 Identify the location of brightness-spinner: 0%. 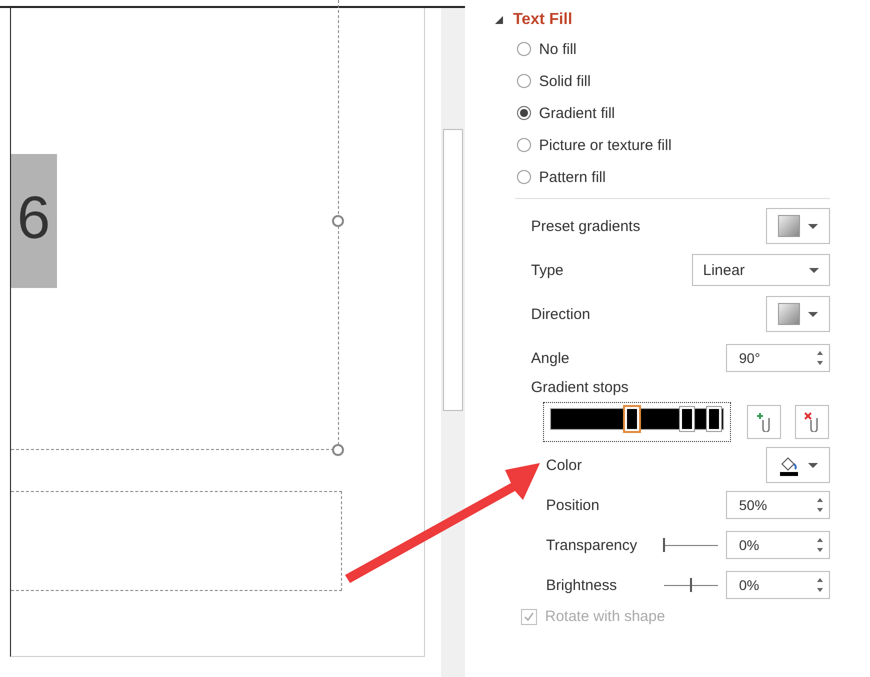
(778, 585).